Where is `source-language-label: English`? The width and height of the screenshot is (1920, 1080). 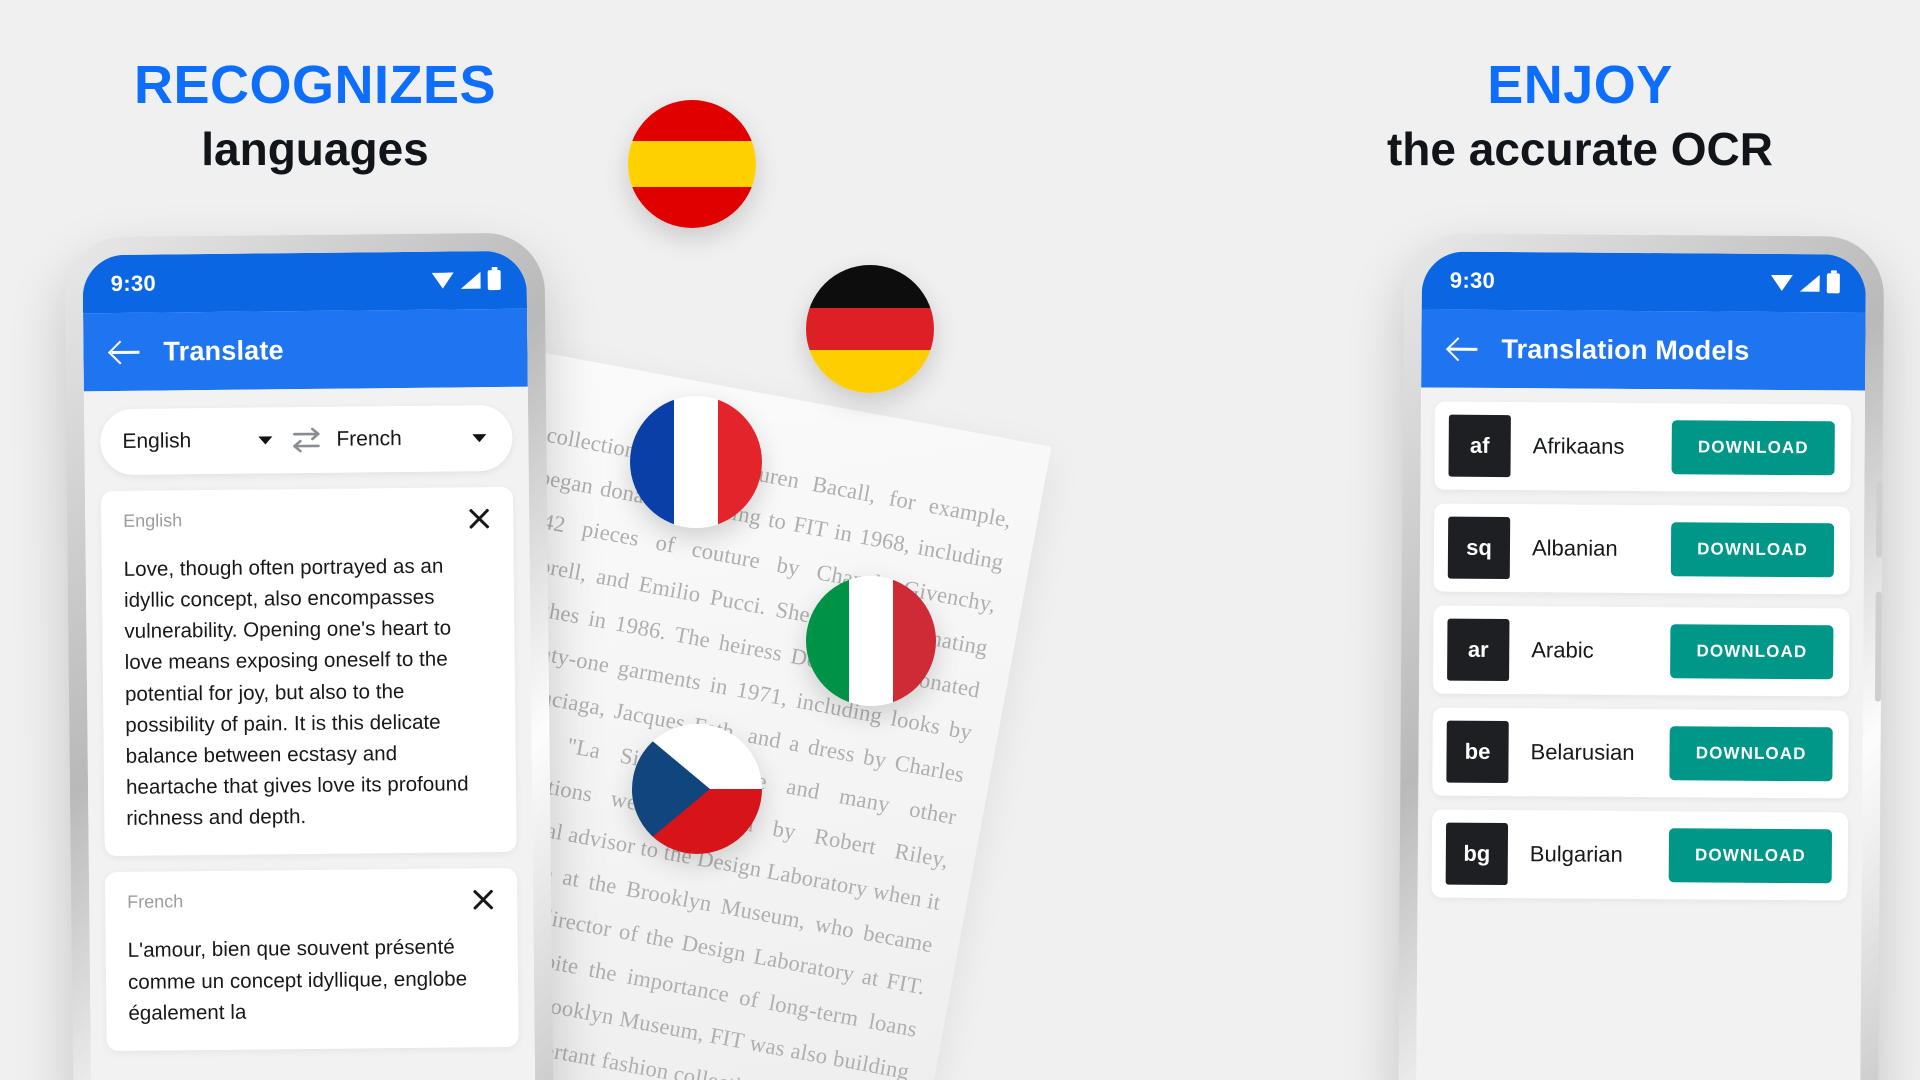 source-language-label: English is located at coordinates (157, 441).